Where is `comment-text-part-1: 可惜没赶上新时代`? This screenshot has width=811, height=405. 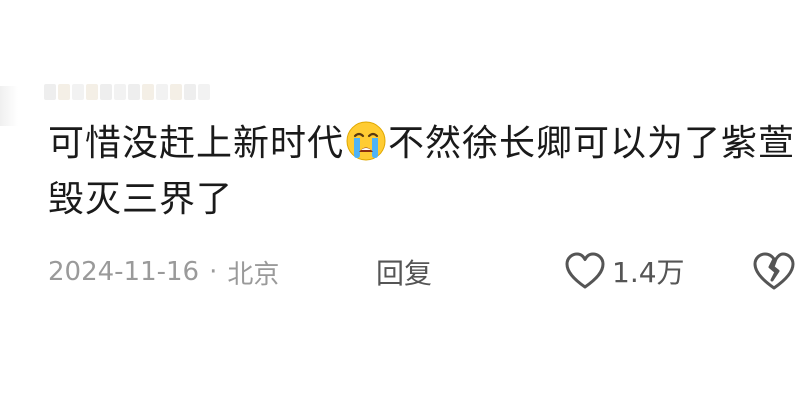
comment-text-part-1: 可惜没赶上新时代 is located at coordinates (196, 143).